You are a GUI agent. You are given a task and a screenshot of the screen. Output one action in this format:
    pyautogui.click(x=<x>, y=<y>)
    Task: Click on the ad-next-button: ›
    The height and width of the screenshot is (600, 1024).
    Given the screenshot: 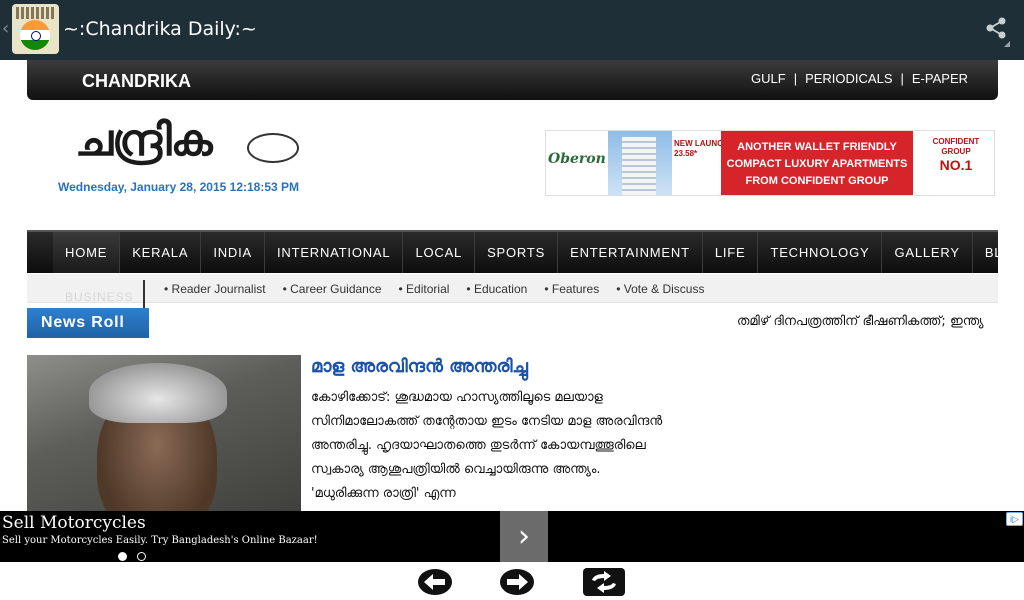 What is the action you would take?
    pyautogui.click(x=524, y=536)
    